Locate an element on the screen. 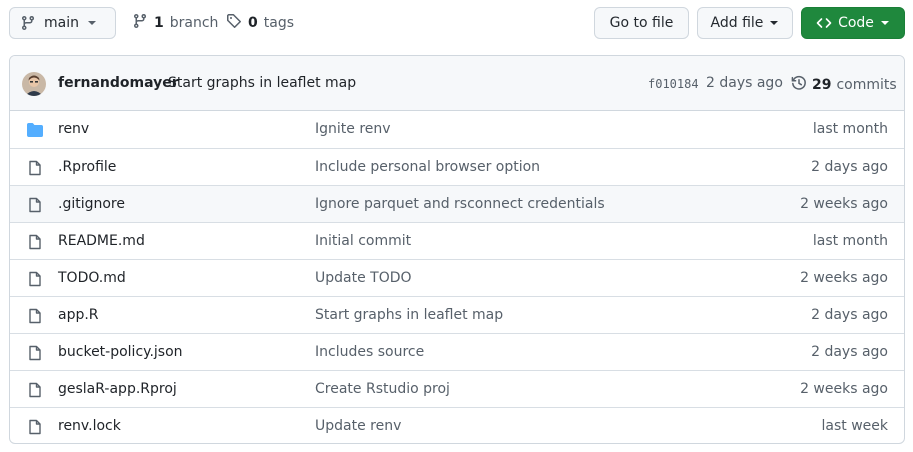  add-file-label: Add file is located at coordinates (737, 23).